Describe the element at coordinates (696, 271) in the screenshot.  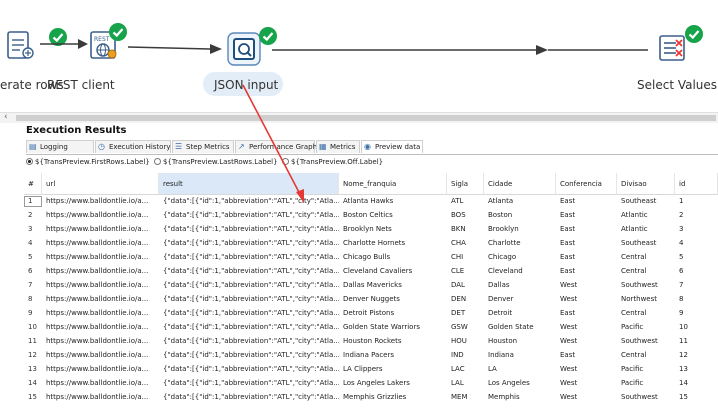
I see `cell-id: 6` at that location.